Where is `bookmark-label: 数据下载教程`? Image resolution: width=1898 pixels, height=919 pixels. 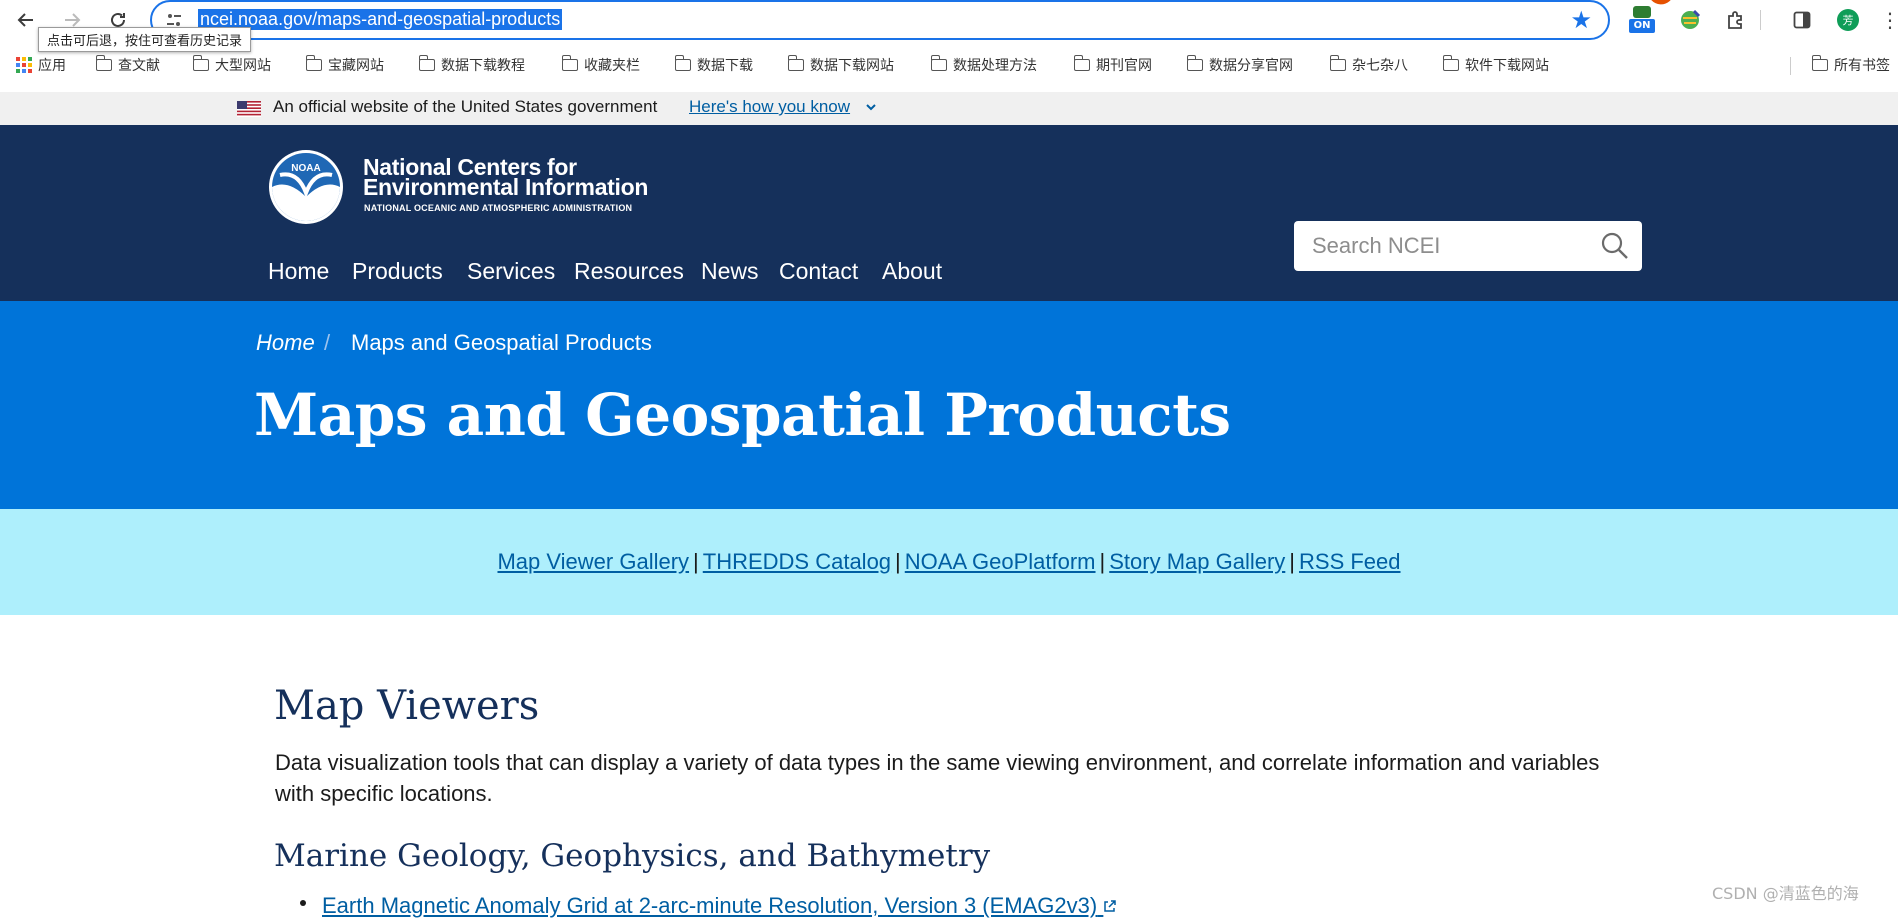
bookmark-label: 数据下载教程 is located at coordinates (483, 66).